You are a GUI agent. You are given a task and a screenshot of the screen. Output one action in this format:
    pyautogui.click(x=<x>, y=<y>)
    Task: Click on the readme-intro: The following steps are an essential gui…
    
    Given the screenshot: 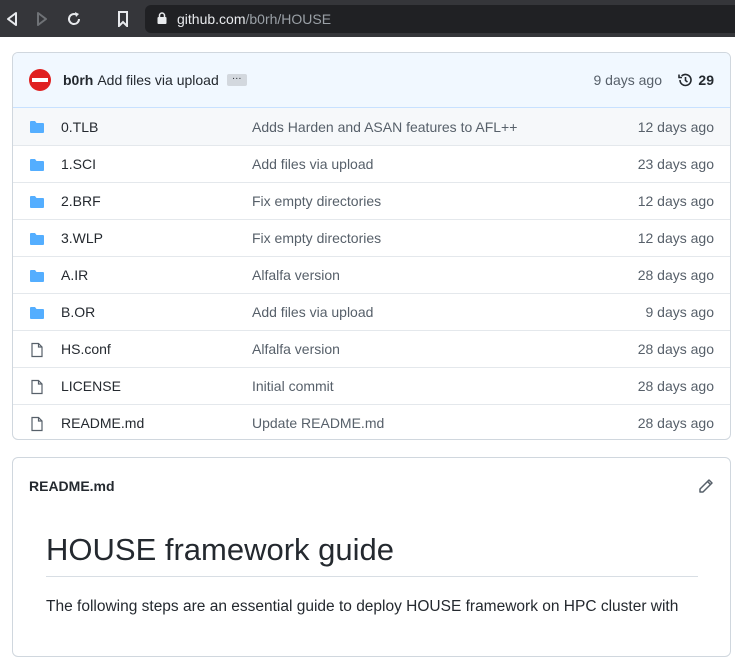 What is the action you would take?
    pyautogui.click(x=362, y=606)
    